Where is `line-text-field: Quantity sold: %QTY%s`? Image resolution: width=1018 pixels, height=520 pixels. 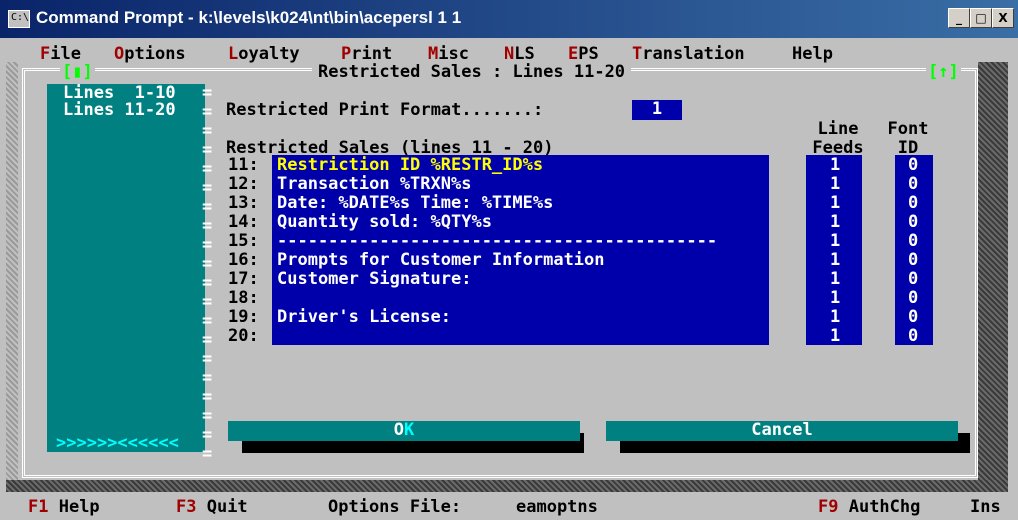 line-text-field: Quantity sold: %QTY%s is located at coordinates (384, 222).